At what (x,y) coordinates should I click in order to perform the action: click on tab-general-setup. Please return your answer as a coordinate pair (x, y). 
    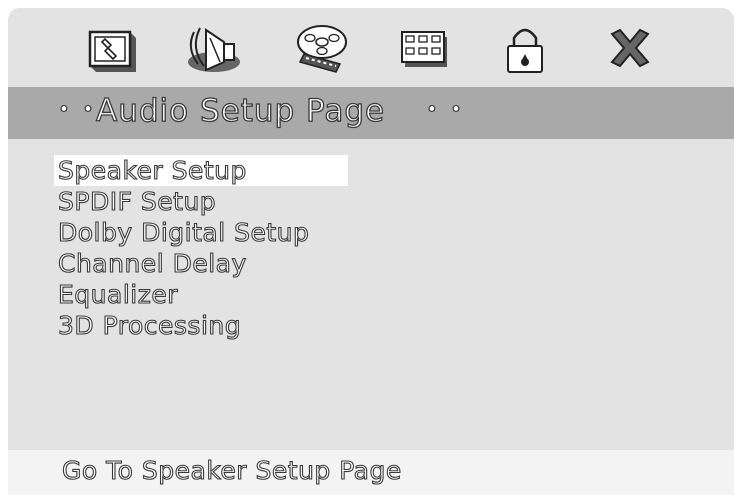
    Looking at the image, I should click on (111, 48).